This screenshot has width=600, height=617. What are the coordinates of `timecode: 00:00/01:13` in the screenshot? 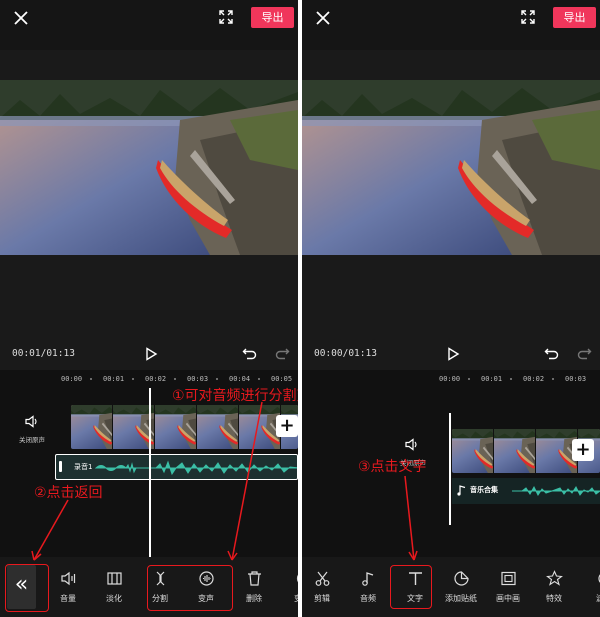 It's located at (345, 353).